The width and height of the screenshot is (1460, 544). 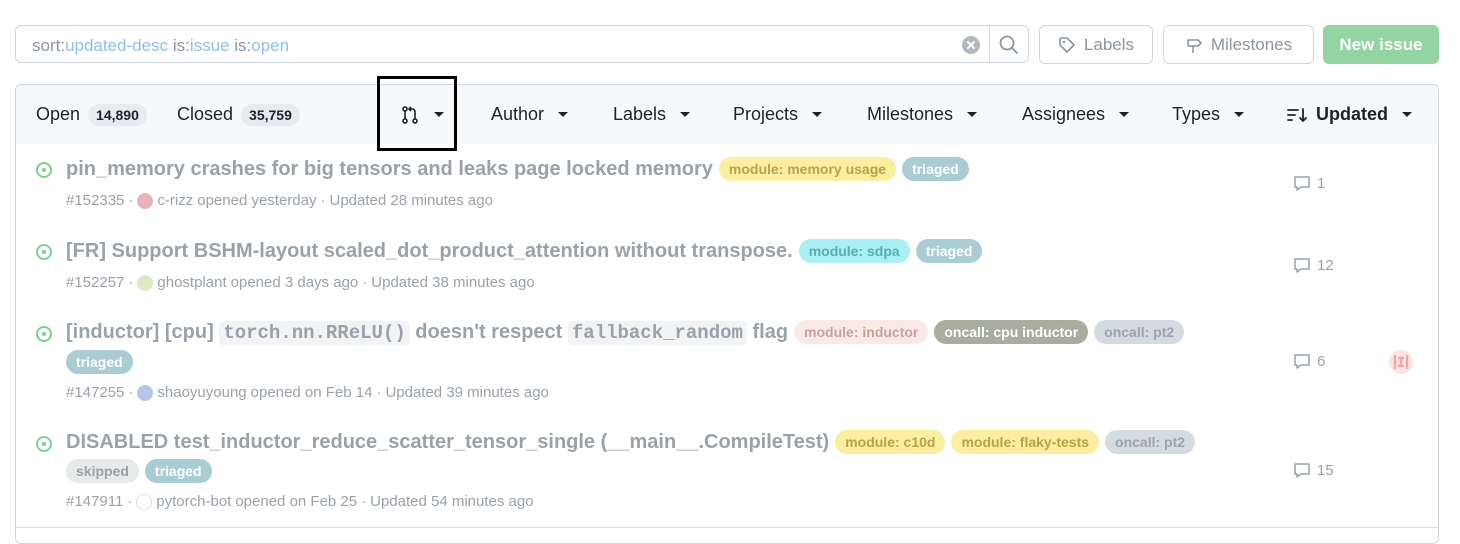 What do you see at coordinates (311, 392) in the screenshot?
I see `issue-opened-text: opened on Feb 14` at bounding box center [311, 392].